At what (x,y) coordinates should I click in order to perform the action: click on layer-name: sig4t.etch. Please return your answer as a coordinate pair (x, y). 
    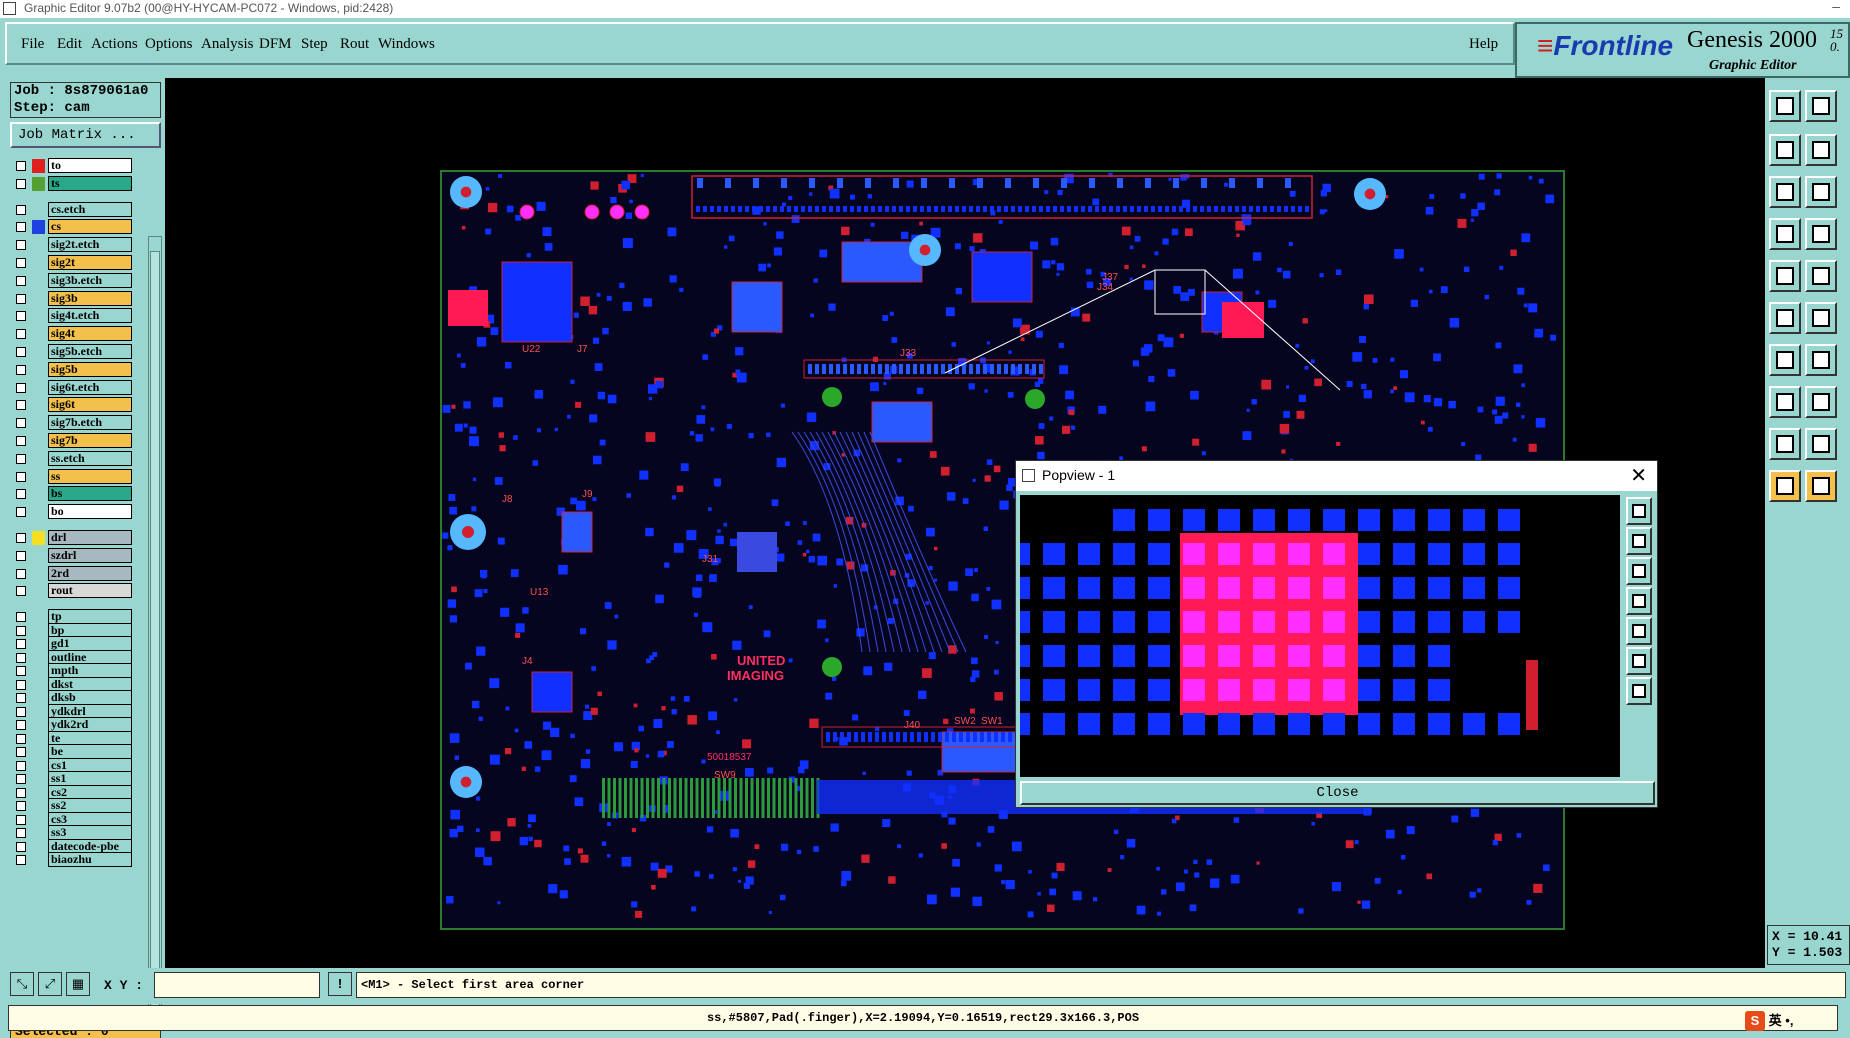
    Looking at the image, I should click on (90, 316).